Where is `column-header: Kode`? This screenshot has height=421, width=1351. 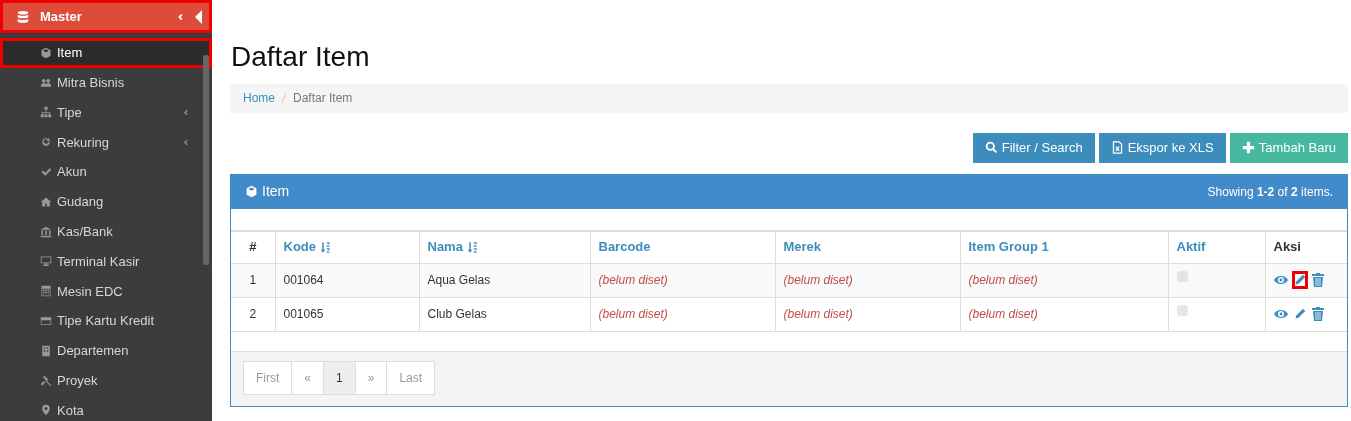 column-header: Kode is located at coordinates (347, 247).